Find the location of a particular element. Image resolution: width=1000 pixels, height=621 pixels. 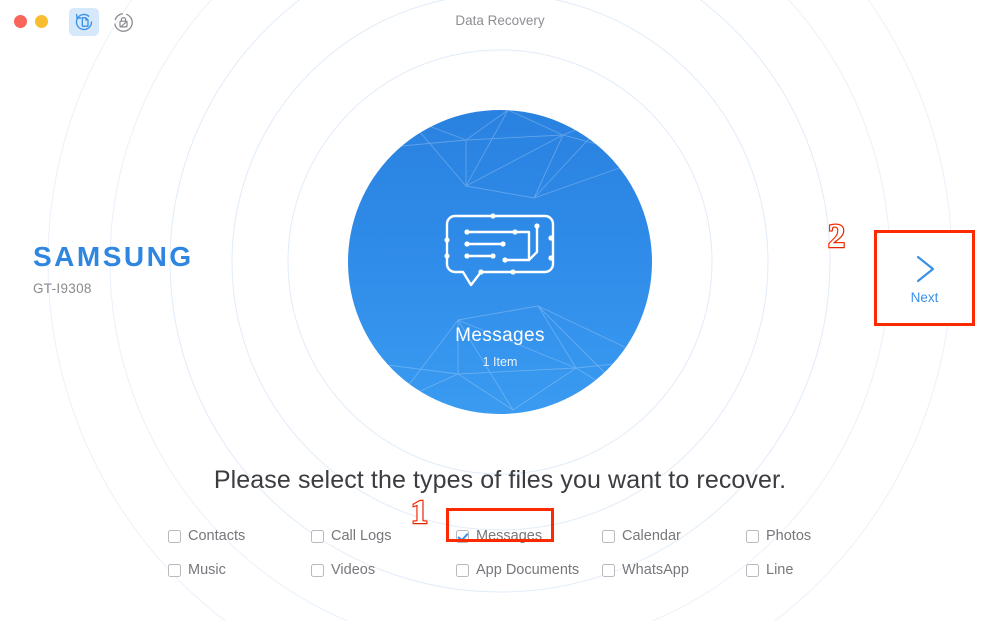

checkbox-label: Contacts is located at coordinates (217, 536).